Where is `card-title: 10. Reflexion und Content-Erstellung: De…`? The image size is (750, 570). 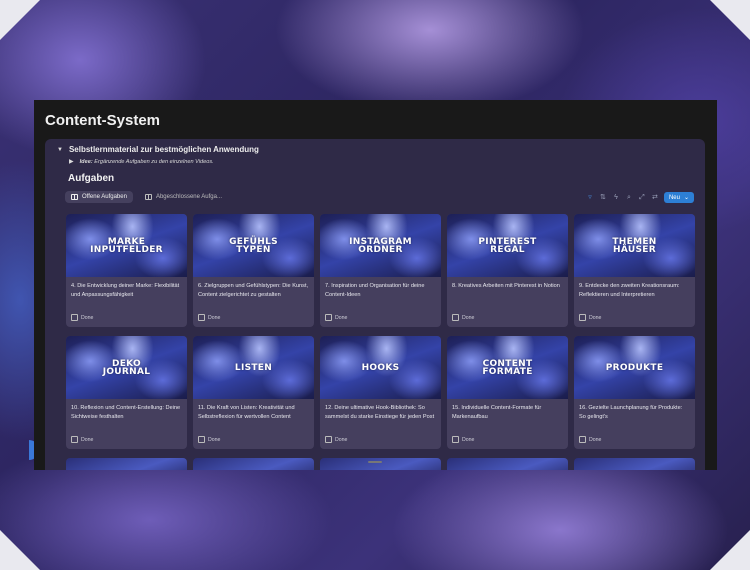
card-title: 10. Reflexion und Content-Erstellung: De… is located at coordinates (126, 412).